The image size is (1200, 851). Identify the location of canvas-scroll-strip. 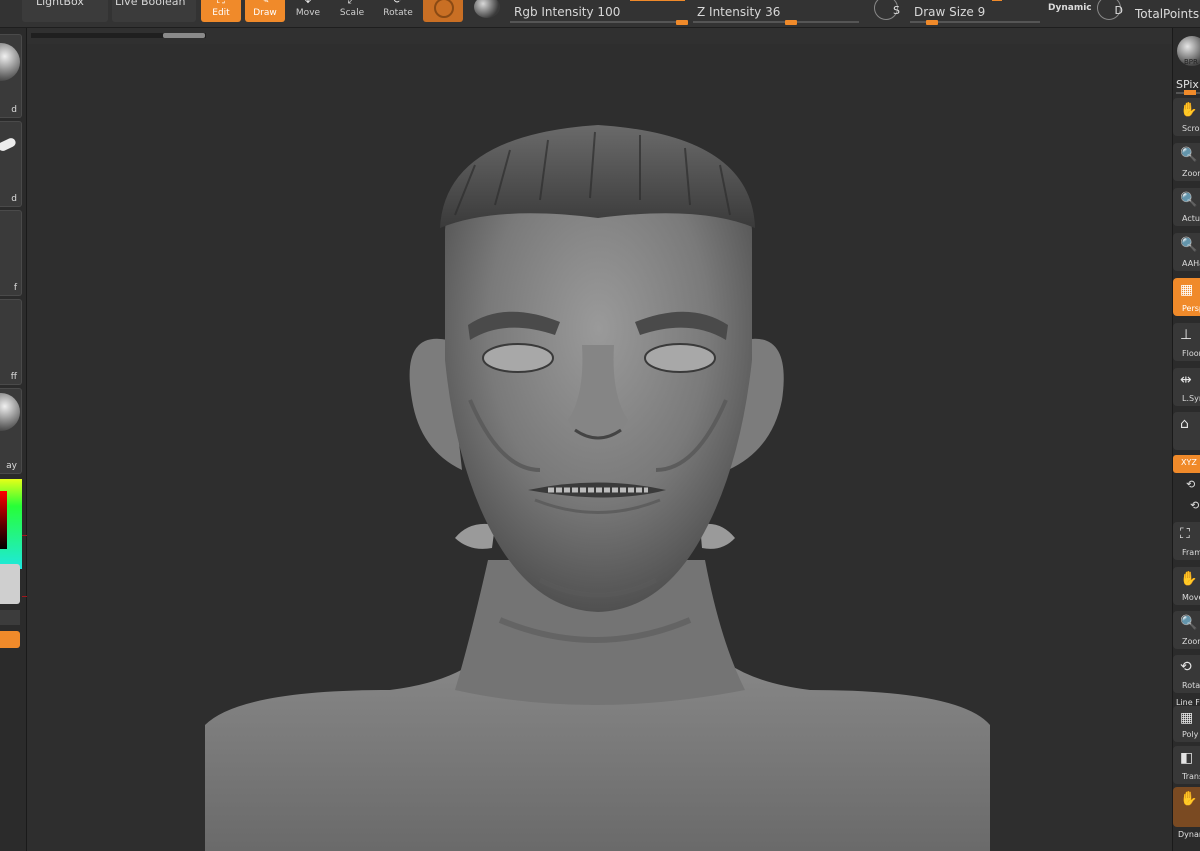
(599, 36).